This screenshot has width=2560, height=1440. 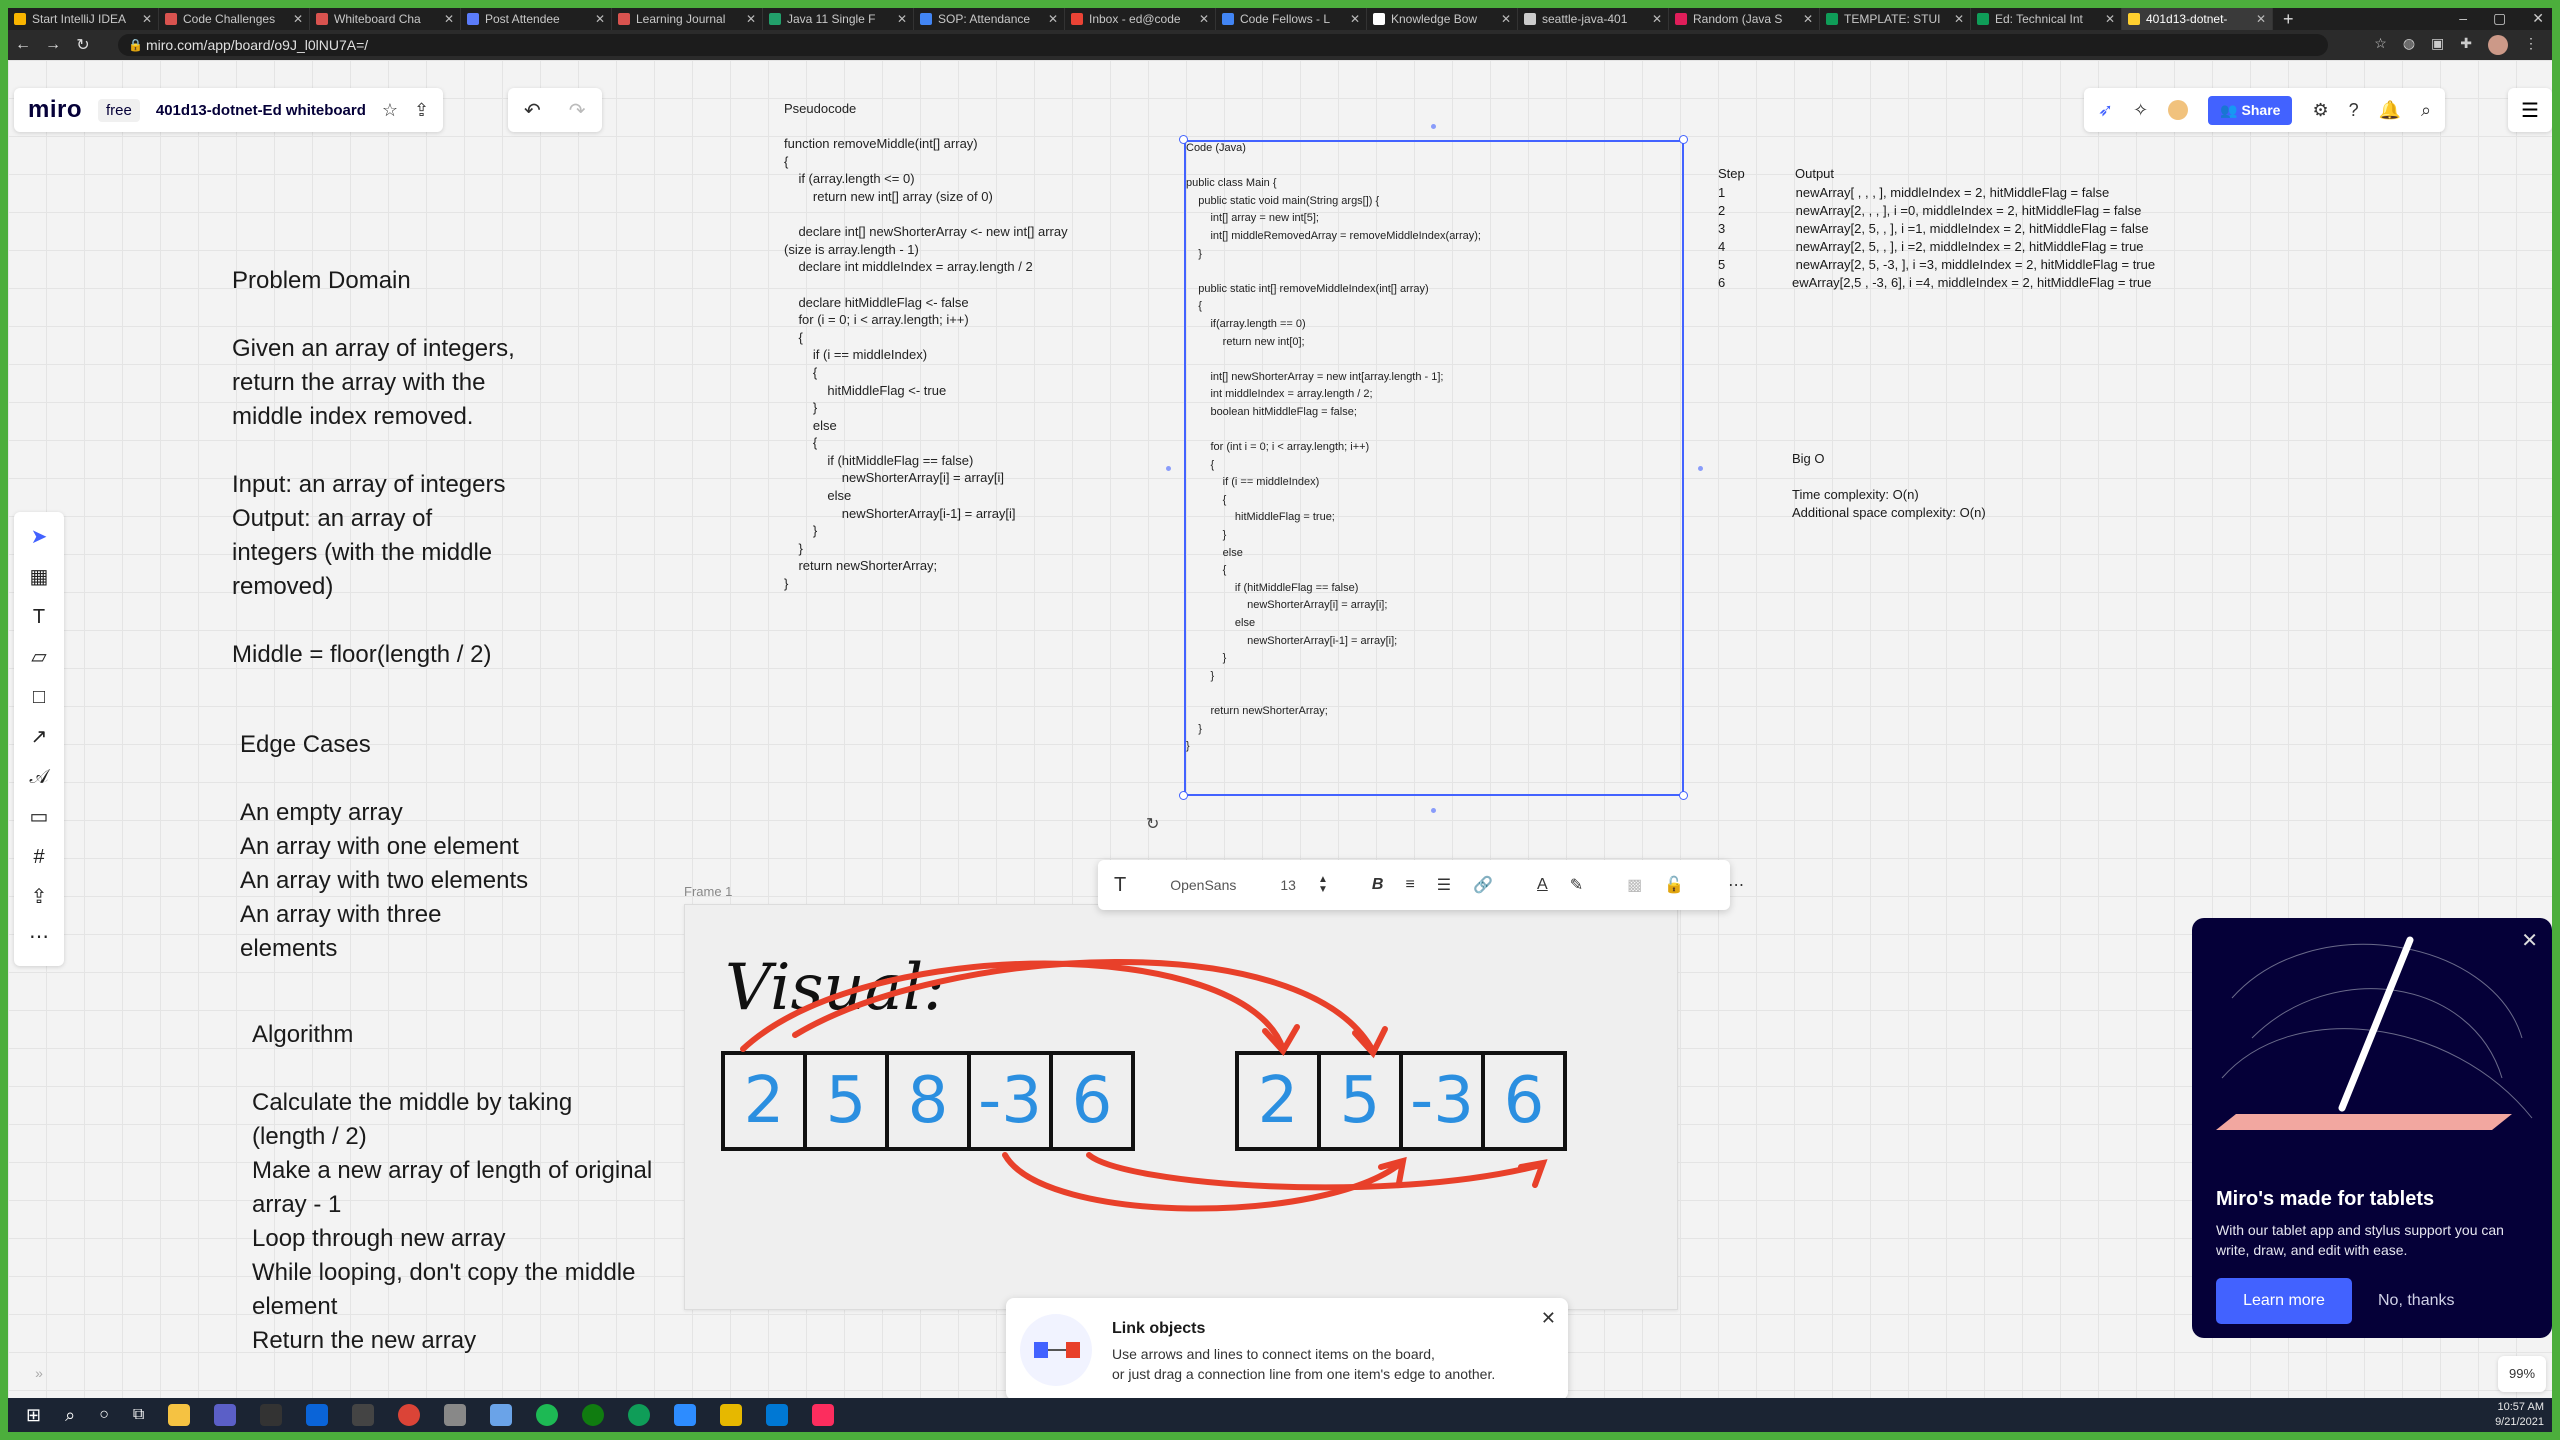 I want to click on lock-icon: 🔓, so click(x=1674, y=885).